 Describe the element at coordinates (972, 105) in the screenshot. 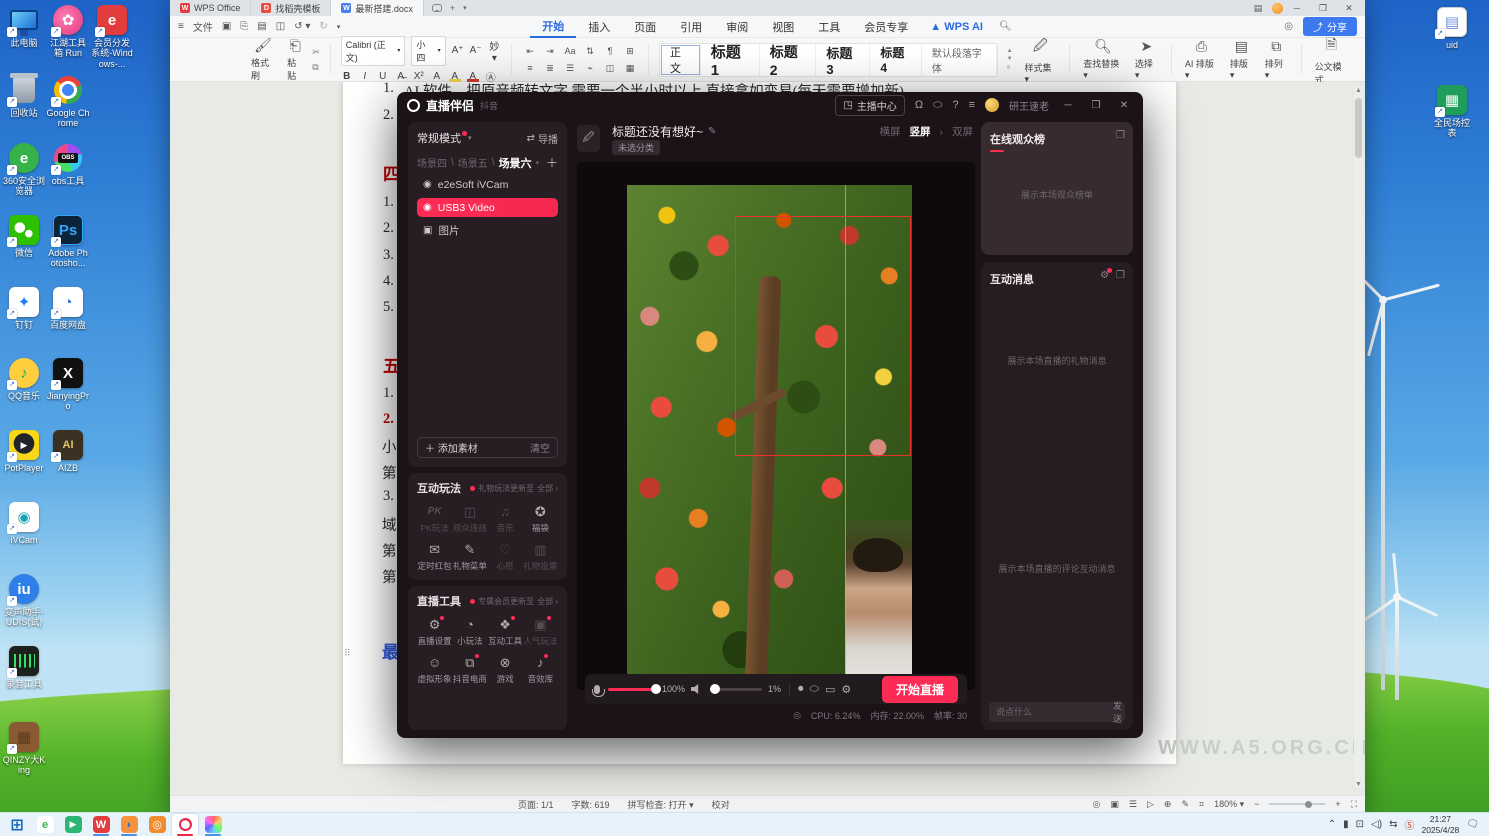

I see `menu-icon: ≡` at that location.